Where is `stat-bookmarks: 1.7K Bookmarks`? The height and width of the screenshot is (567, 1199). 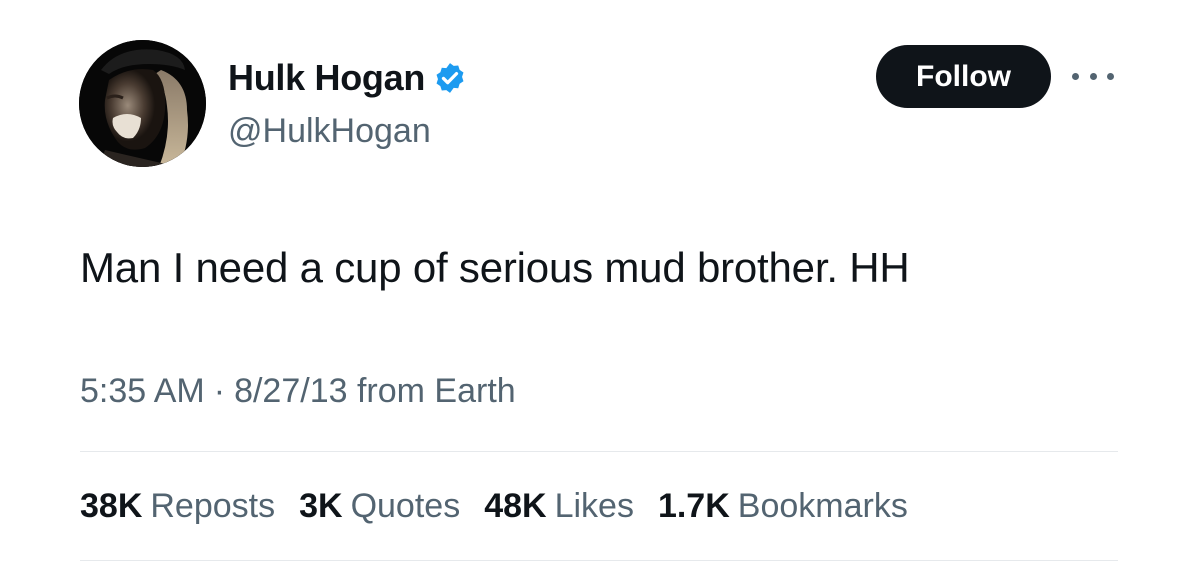 stat-bookmarks: 1.7K Bookmarks is located at coordinates (783, 506).